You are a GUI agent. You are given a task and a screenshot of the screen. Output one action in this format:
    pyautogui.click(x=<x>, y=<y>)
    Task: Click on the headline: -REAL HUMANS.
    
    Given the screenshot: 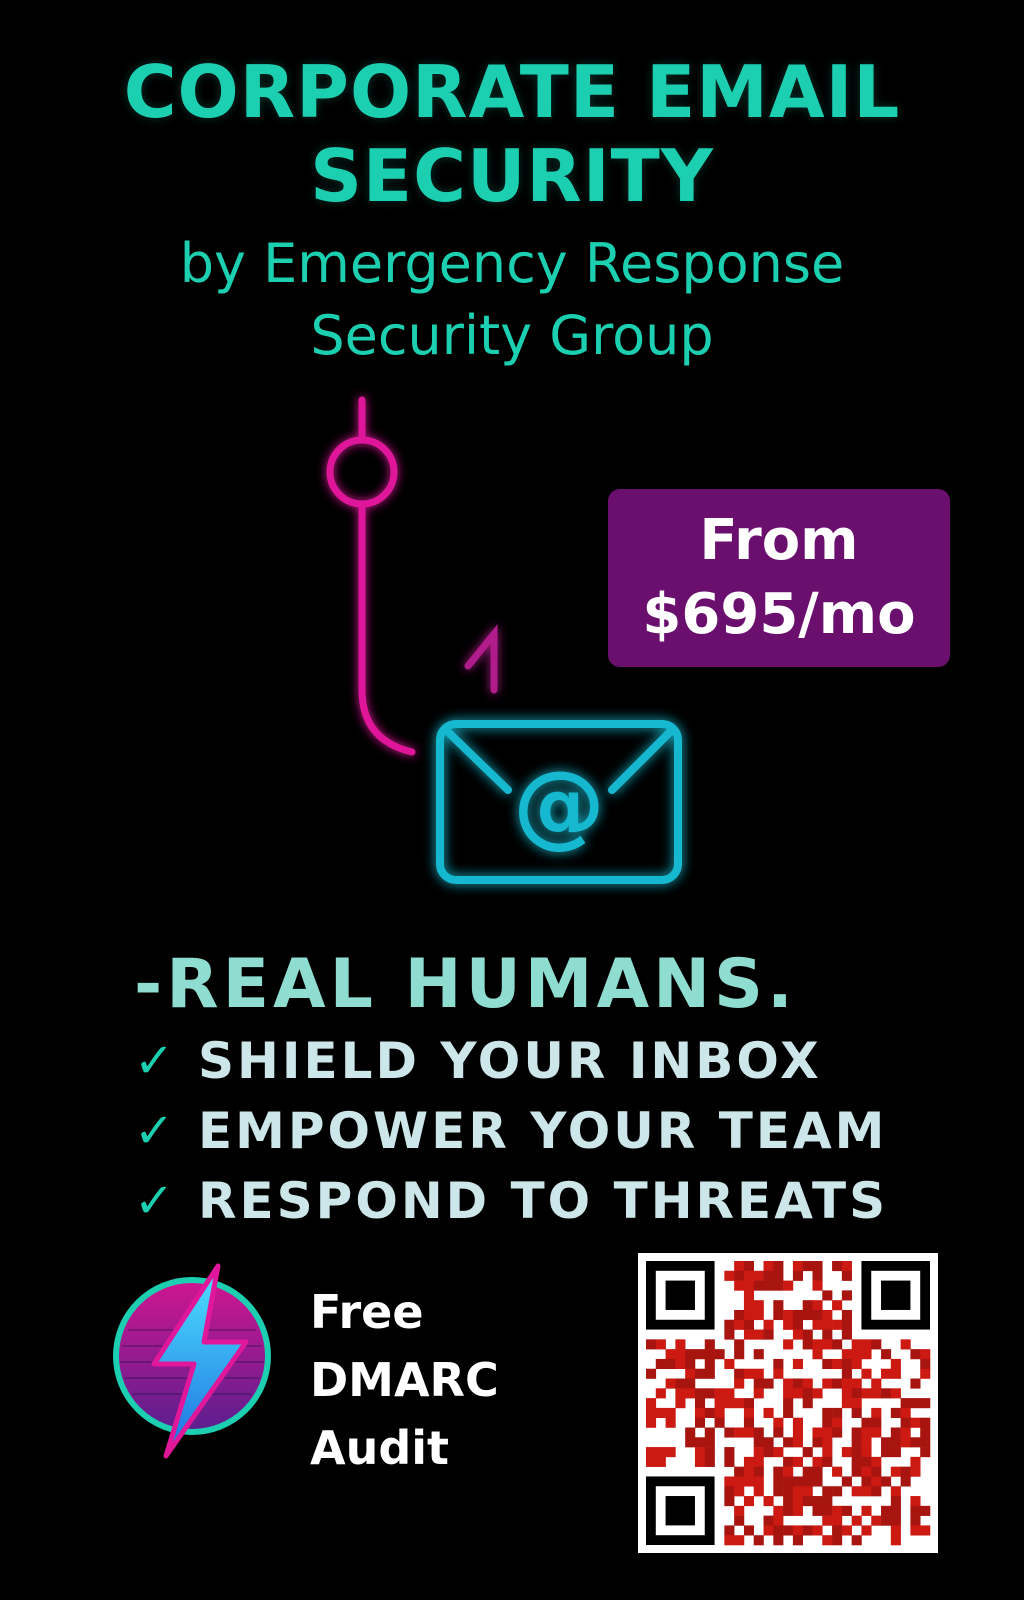 What is the action you would take?
    pyautogui.click(x=465, y=984)
    